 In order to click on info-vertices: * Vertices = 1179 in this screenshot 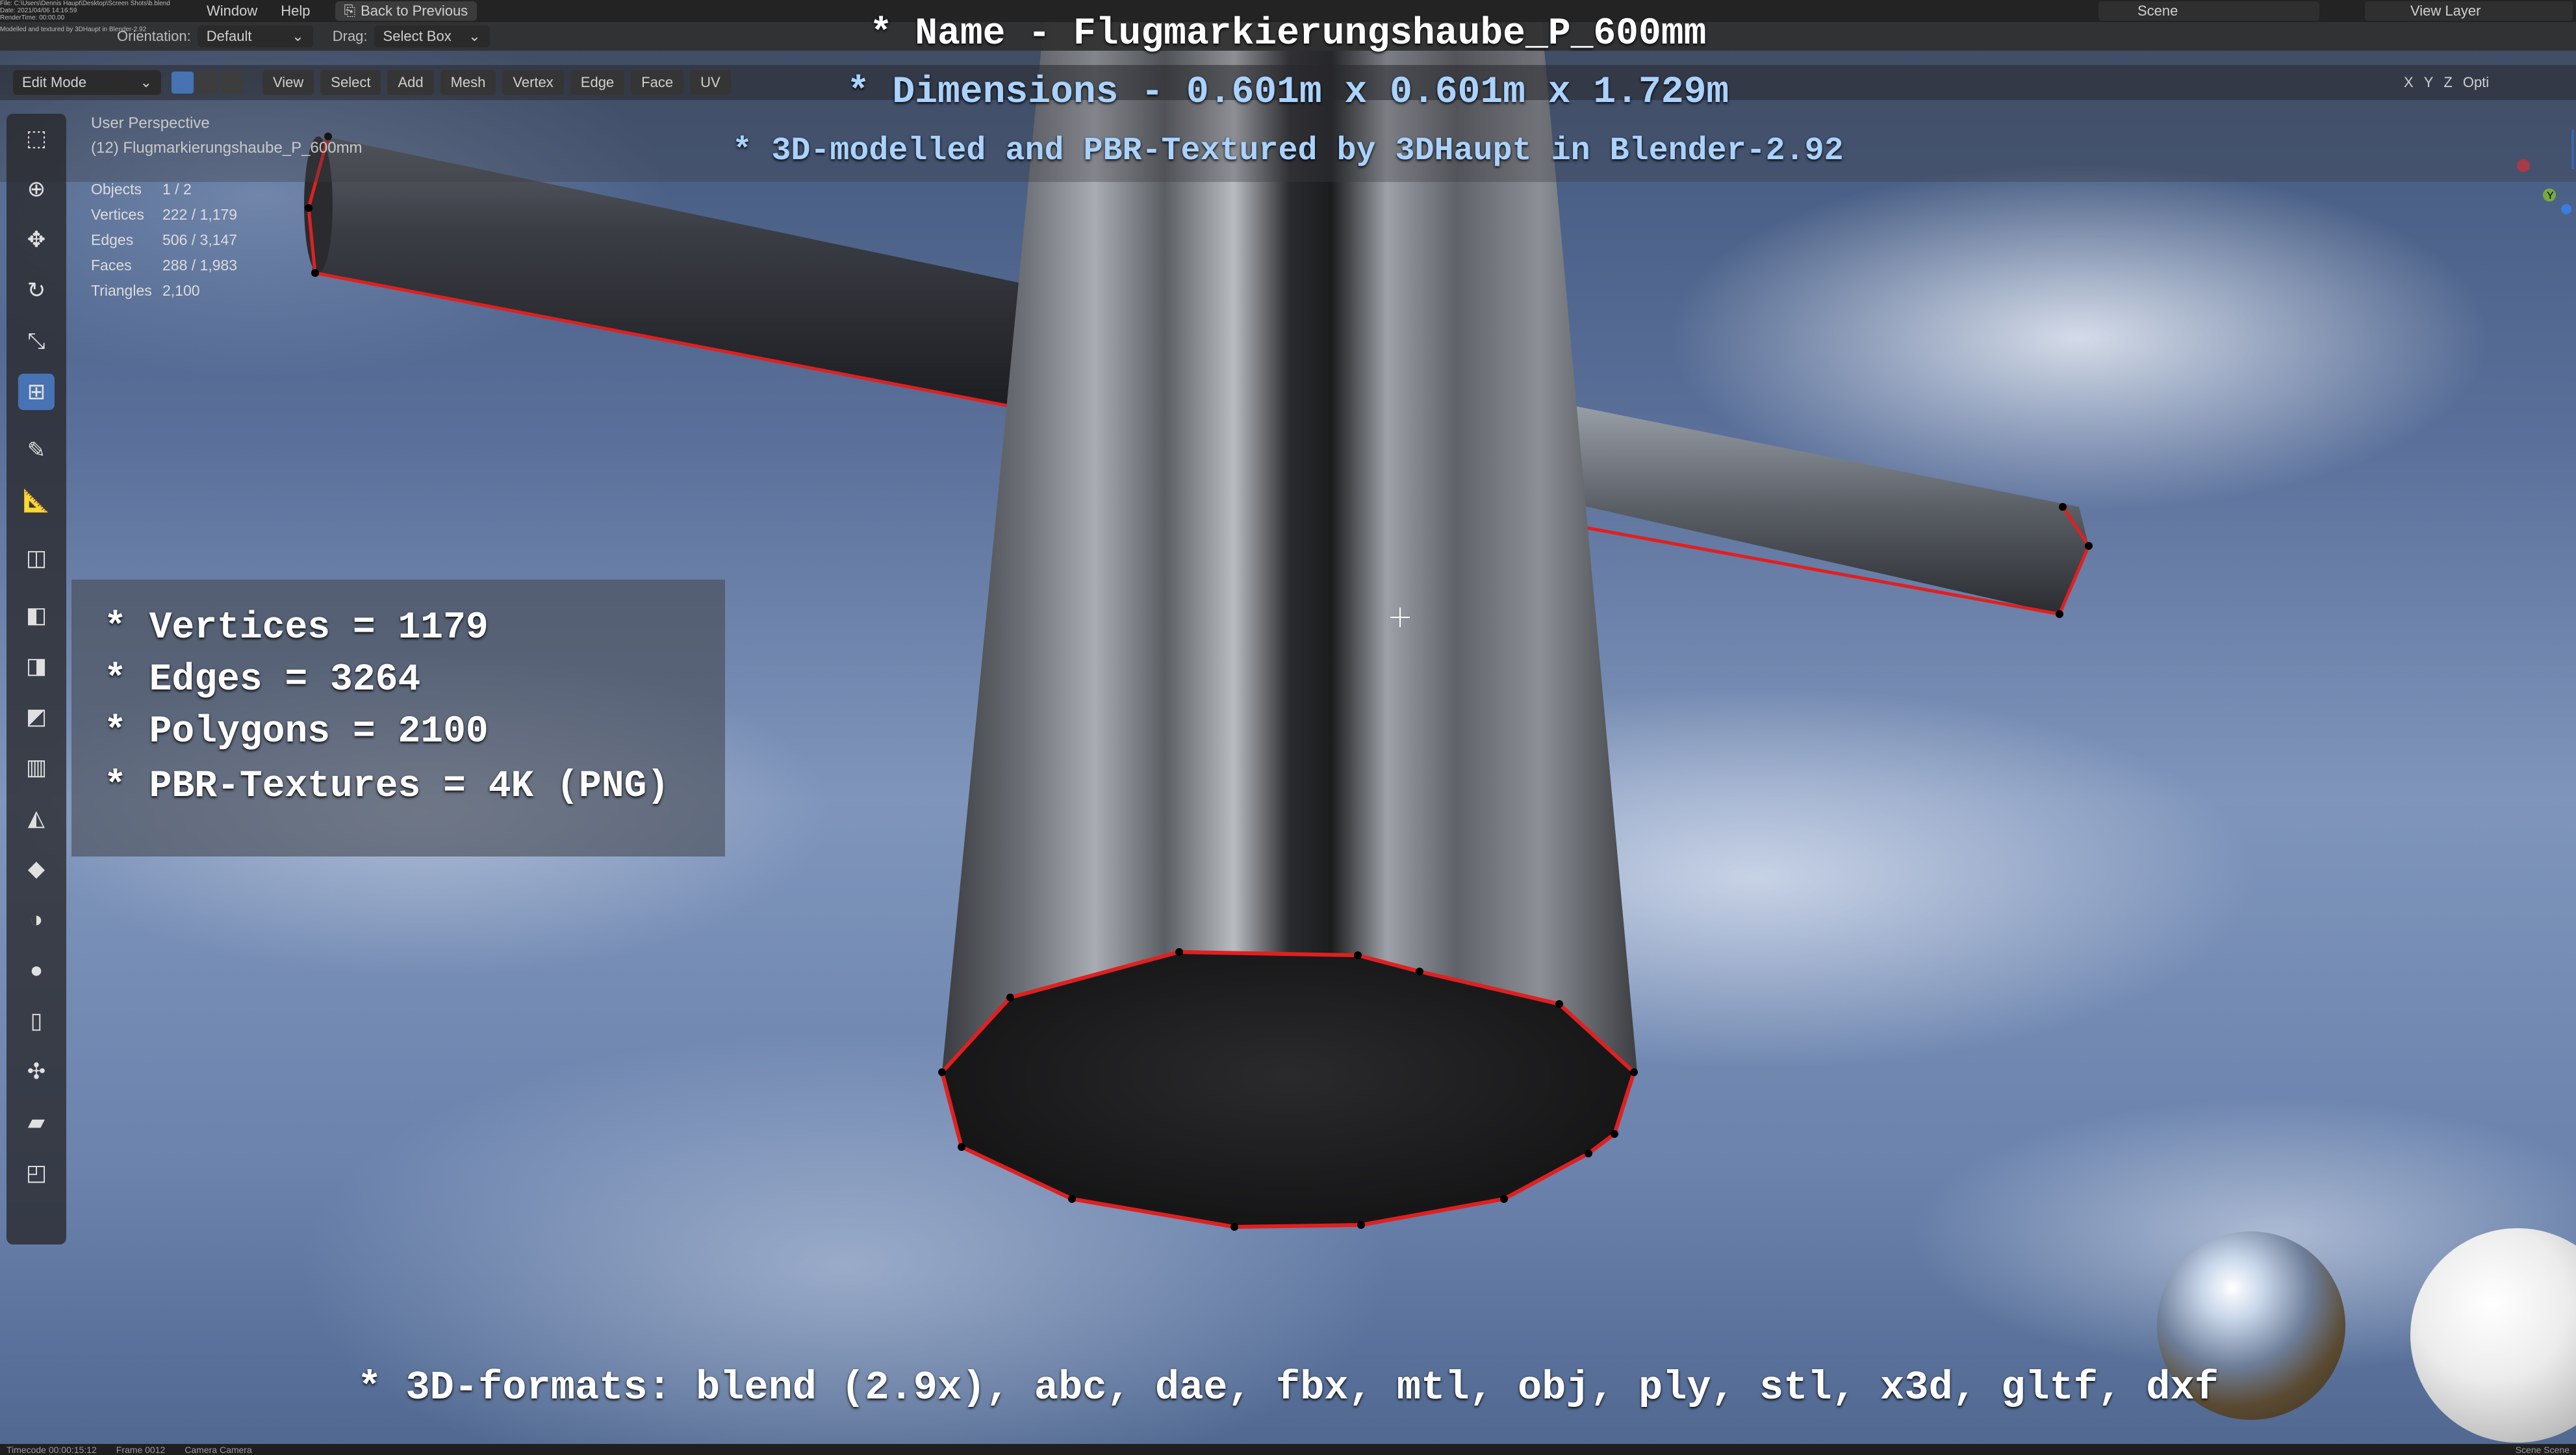, I will do `click(296, 628)`.